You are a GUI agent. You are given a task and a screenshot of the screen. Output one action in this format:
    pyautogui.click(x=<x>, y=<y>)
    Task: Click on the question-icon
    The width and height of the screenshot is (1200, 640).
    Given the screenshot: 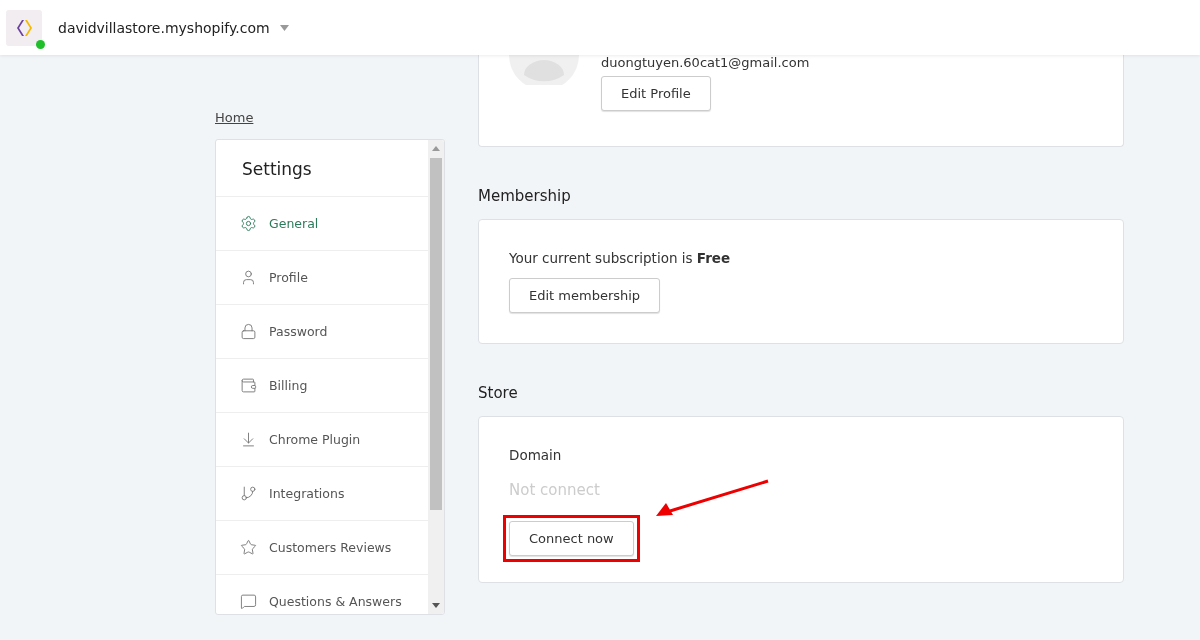 What is the action you would take?
    pyautogui.click(x=248, y=601)
    